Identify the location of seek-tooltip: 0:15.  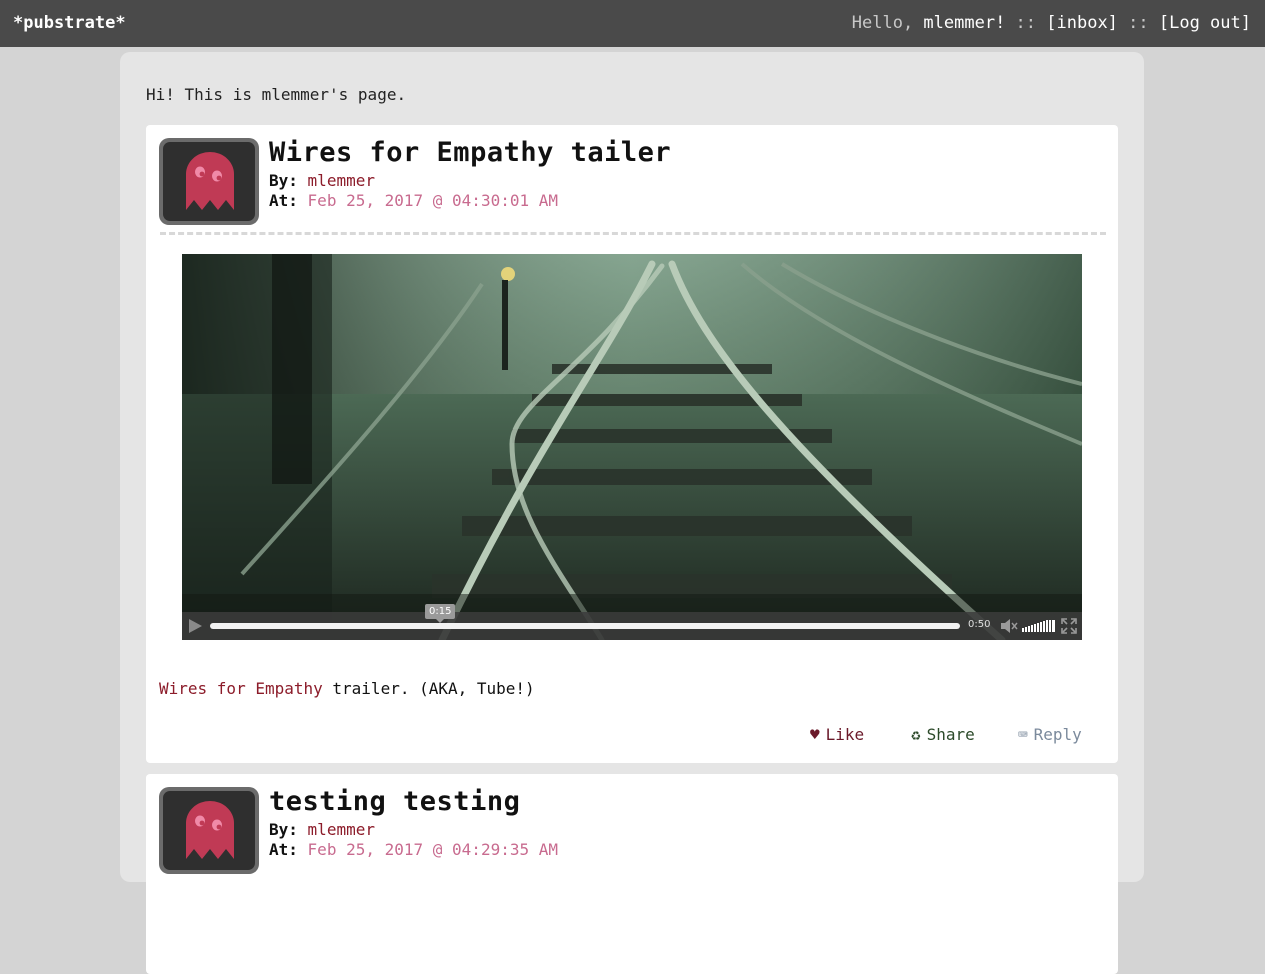
(440, 613).